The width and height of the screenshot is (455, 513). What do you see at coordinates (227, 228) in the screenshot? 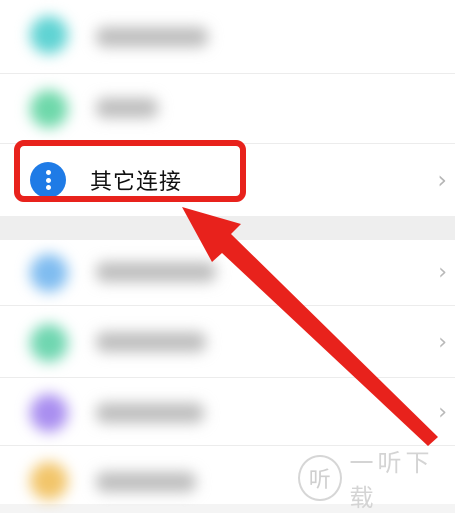
I see `section-divider` at bounding box center [227, 228].